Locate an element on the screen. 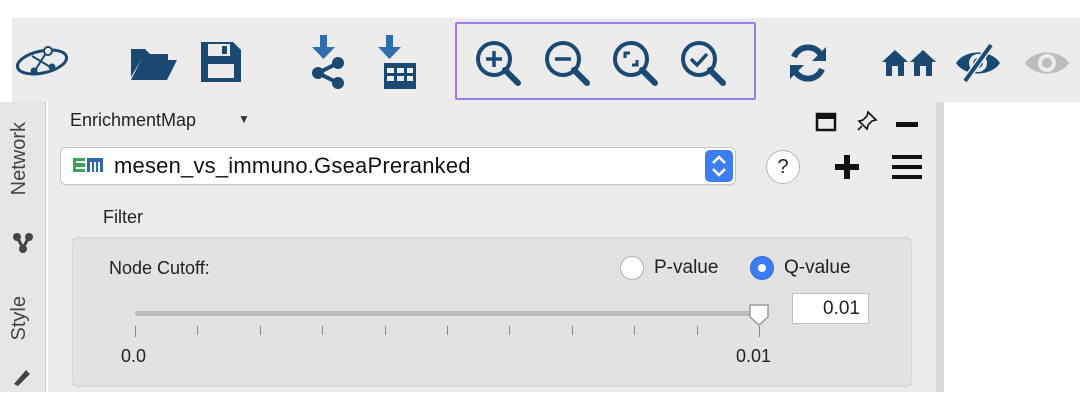 The width and height of the screenshot is (1080, 420). zoom-fit-icon is located at coordinates (635, 63).